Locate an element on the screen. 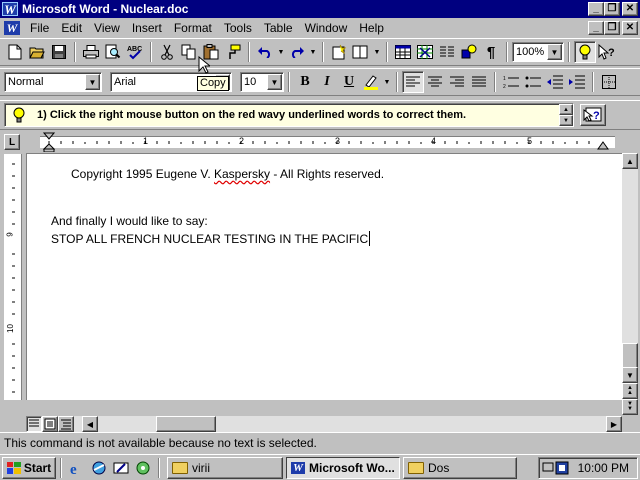 The height and width of the screenshot is (480, 640). show-desktop-icon is located at coordinates (121, 468).